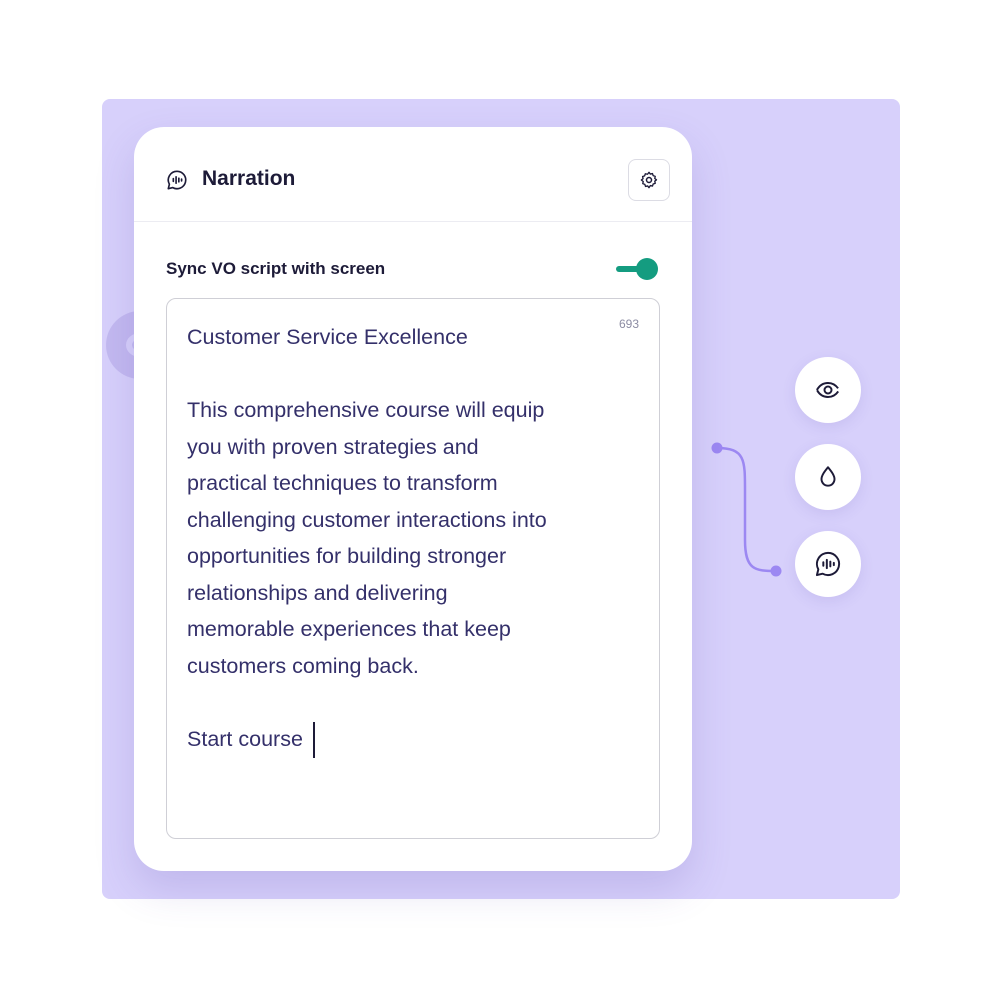  What do you see at coordinates (413, 174) in the screenshot?
I see `panel-header: Narration` at bounding box center [413, 174].